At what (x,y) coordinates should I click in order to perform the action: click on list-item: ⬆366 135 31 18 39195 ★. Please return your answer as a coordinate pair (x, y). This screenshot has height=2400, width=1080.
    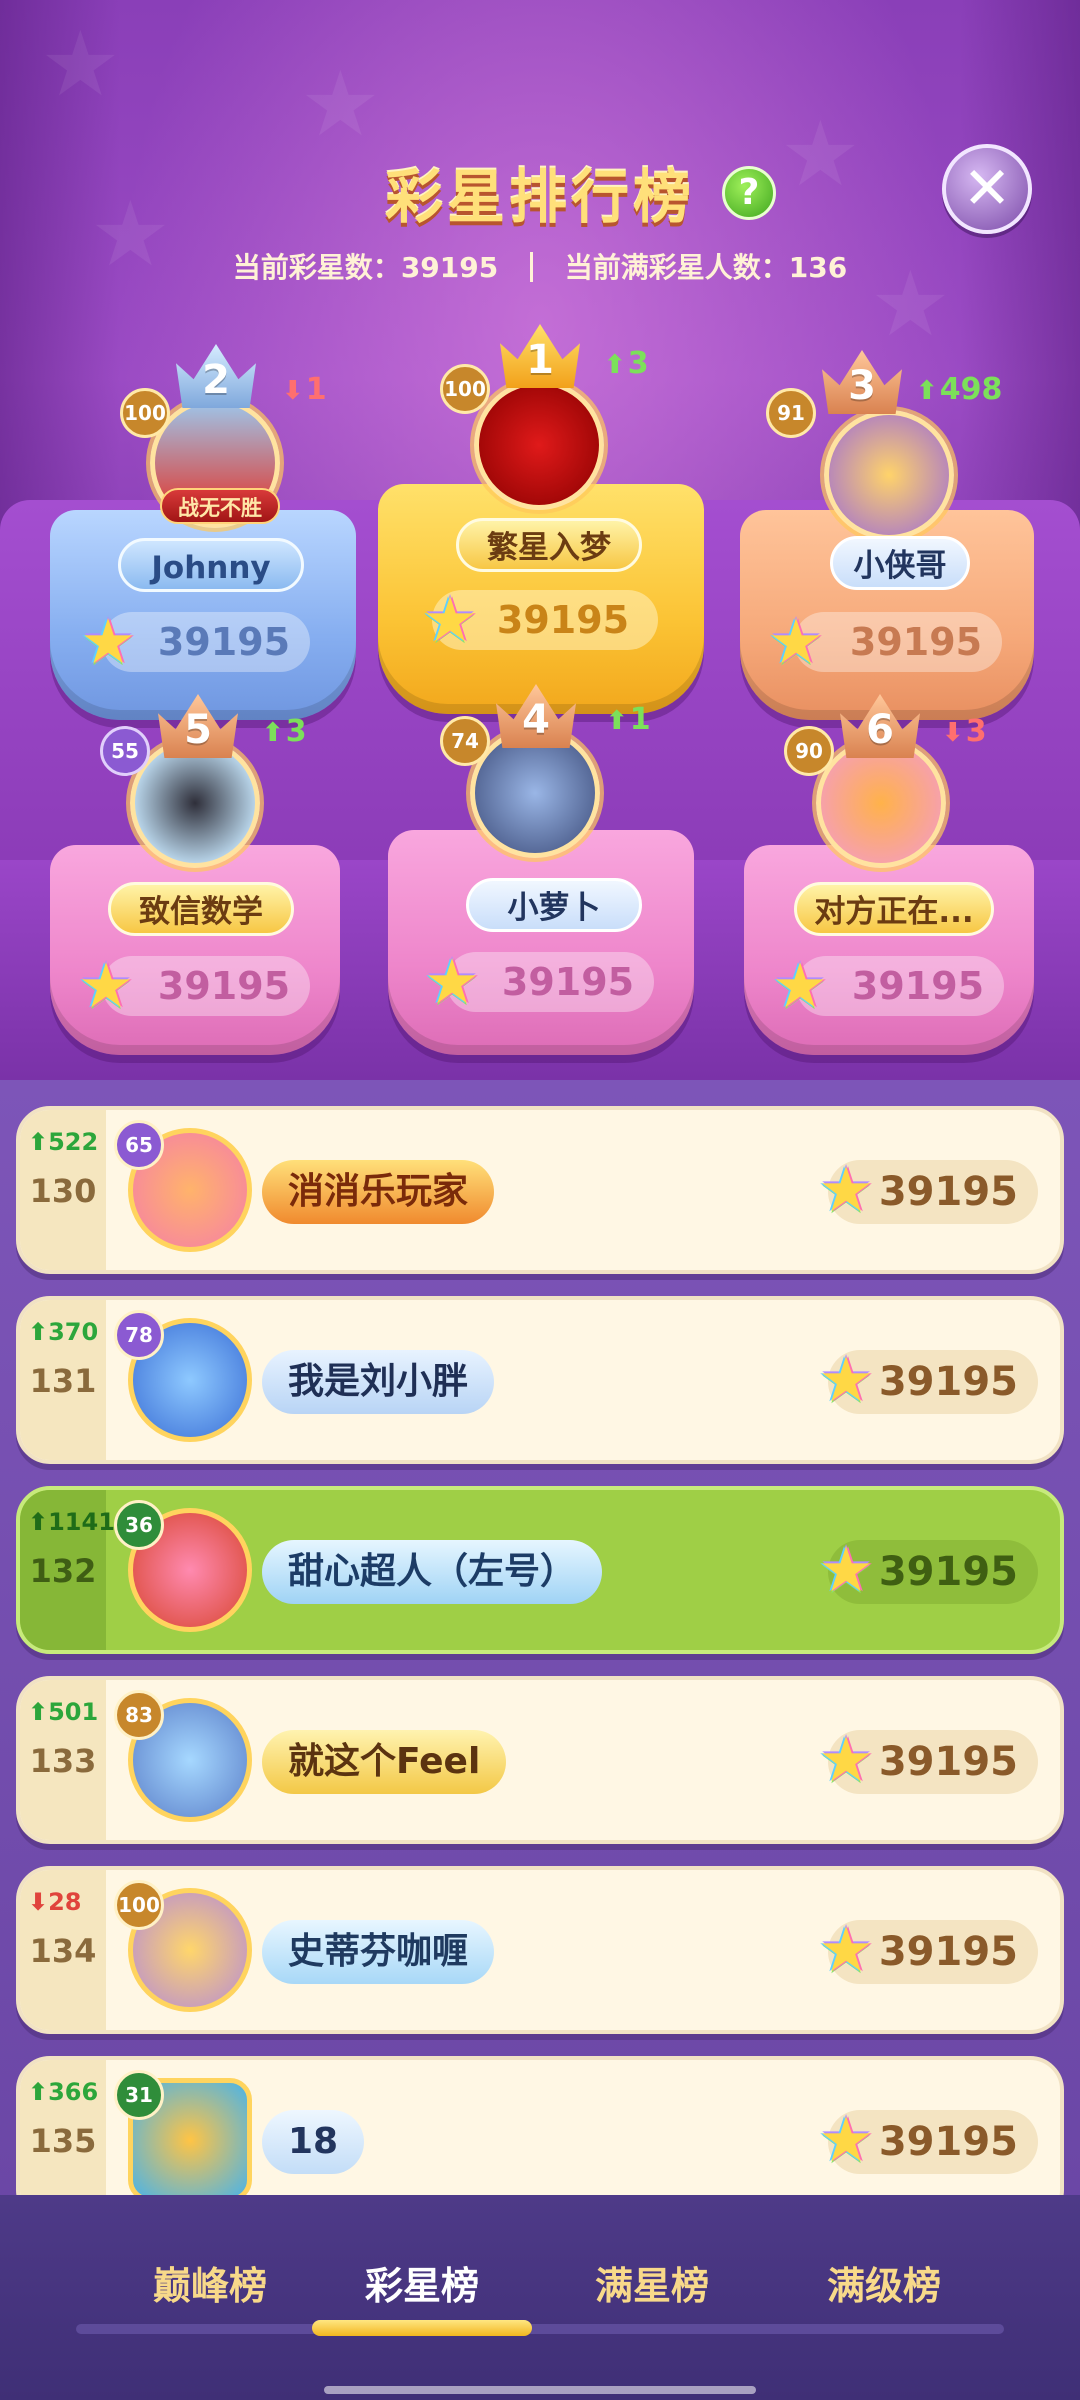
    Looking at the image, I should click on (540, 2125).